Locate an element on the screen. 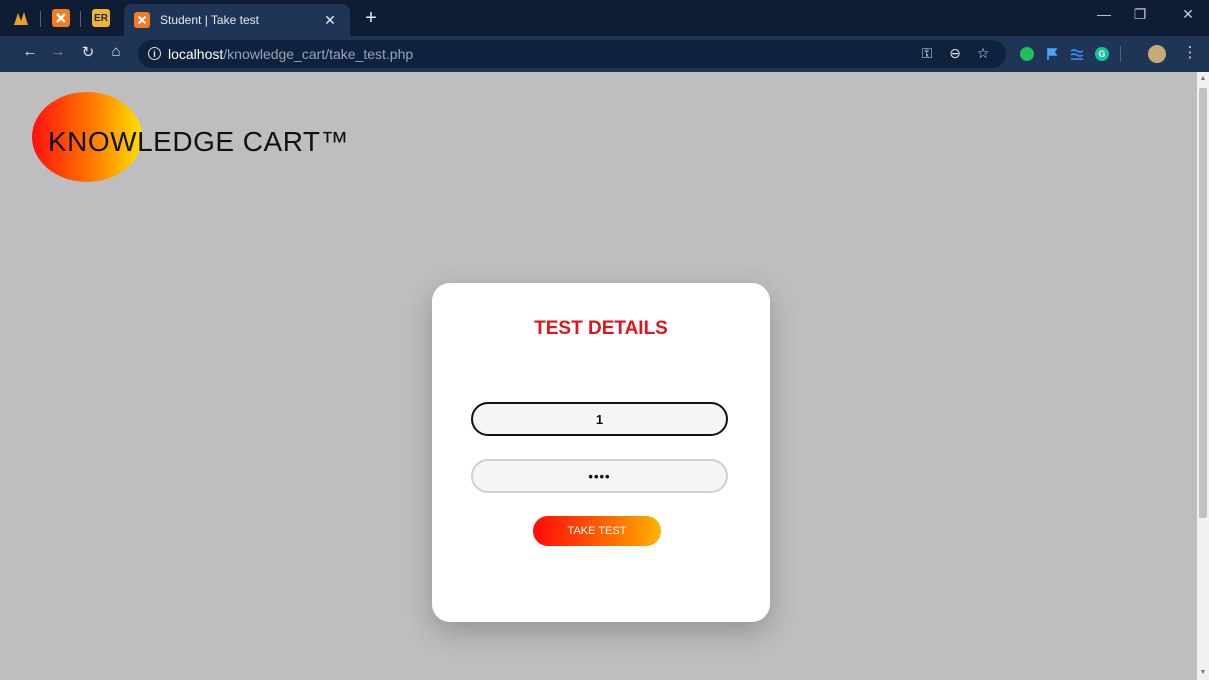 The width and height of the screenshot is (1209, 680). site-logo-text: KNOWLEDGE CART™ is located at coordinates (199, 141).